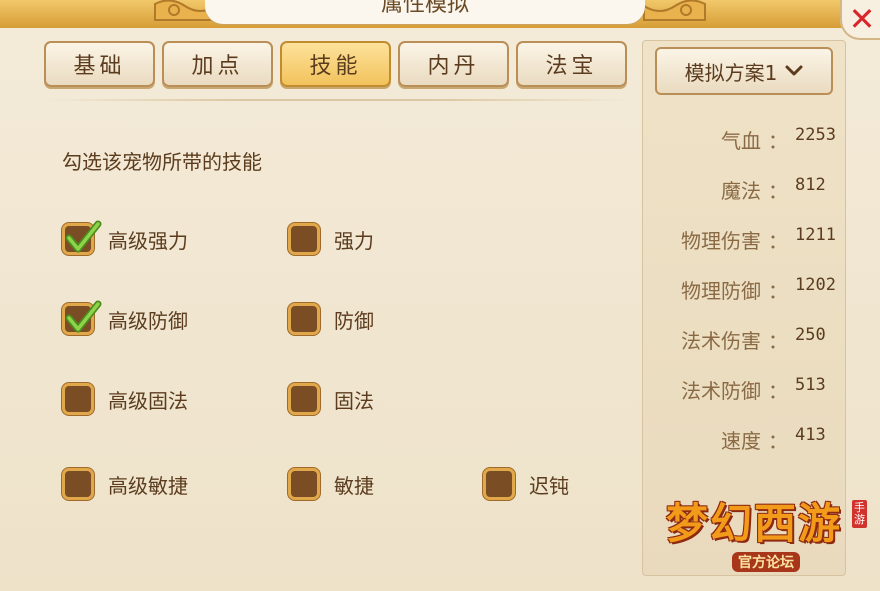 Image resolution: width=880 pixels, height=591 pixels. Describe the element at coordinates (331, 484) in the screenshot. I see `skill-item: 敏捷` at that location.